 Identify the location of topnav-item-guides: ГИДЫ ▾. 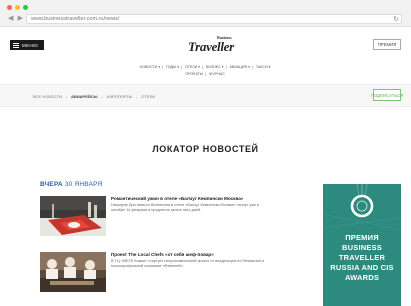
(172, 67).